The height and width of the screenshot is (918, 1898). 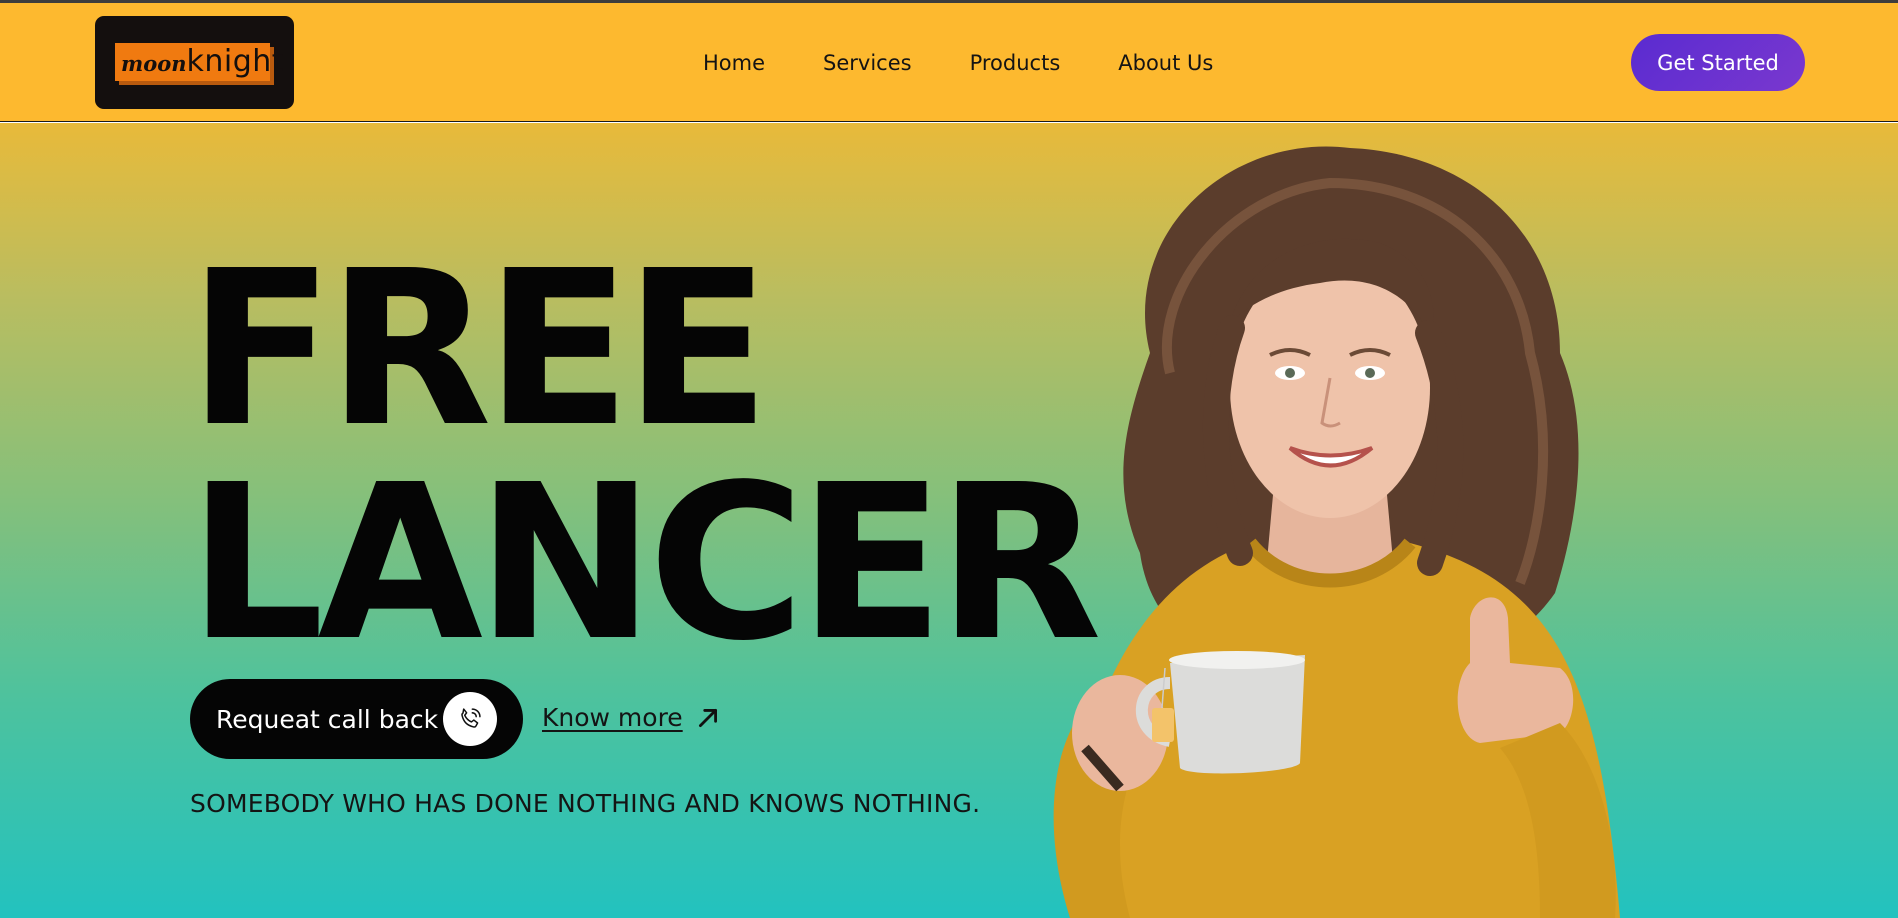 I want to click on logo-wordmark: moonknight, so click(x=202, y=62).